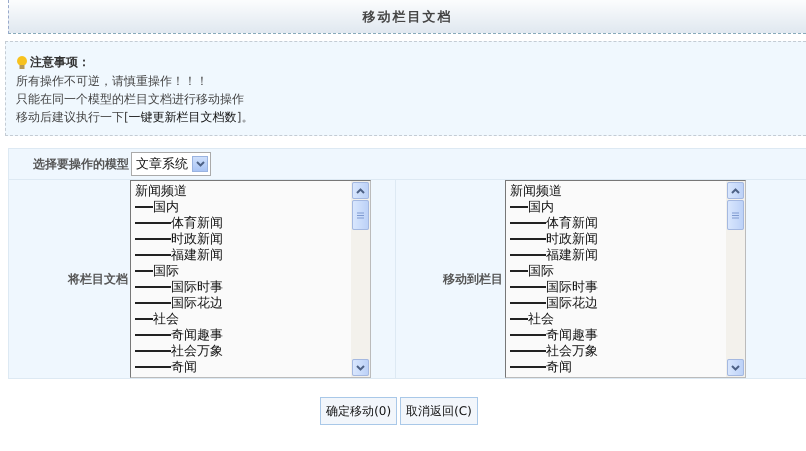 The image size is (806, 451). Describe the element at coordinates (171, 164) in the screenshot. I see `model-select: 文章系统` at that location.